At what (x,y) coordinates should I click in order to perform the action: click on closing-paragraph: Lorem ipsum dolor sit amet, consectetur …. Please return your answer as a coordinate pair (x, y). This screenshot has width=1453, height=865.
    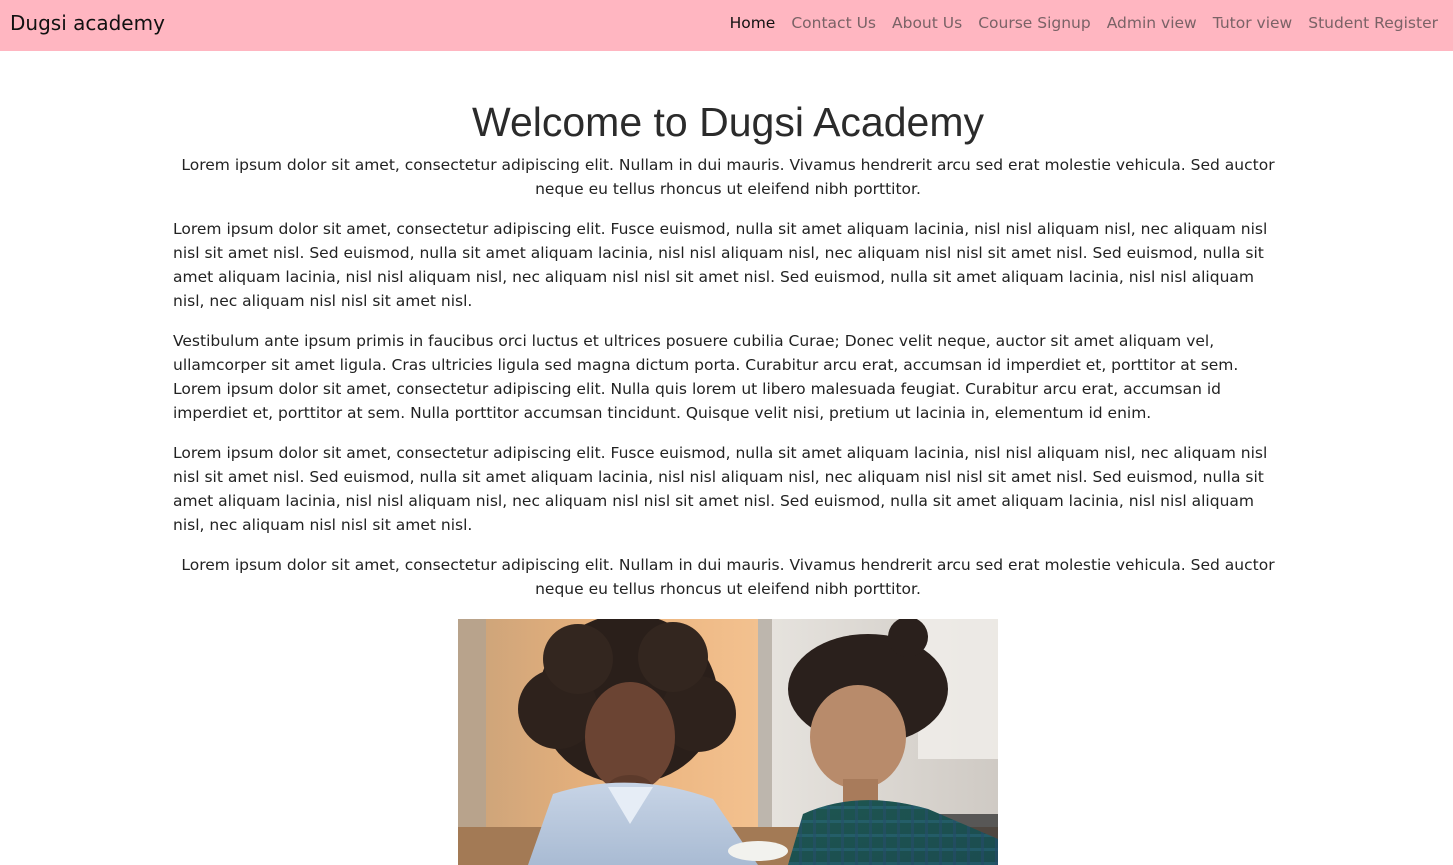
    Looking at the image, I should click on (728, 577).